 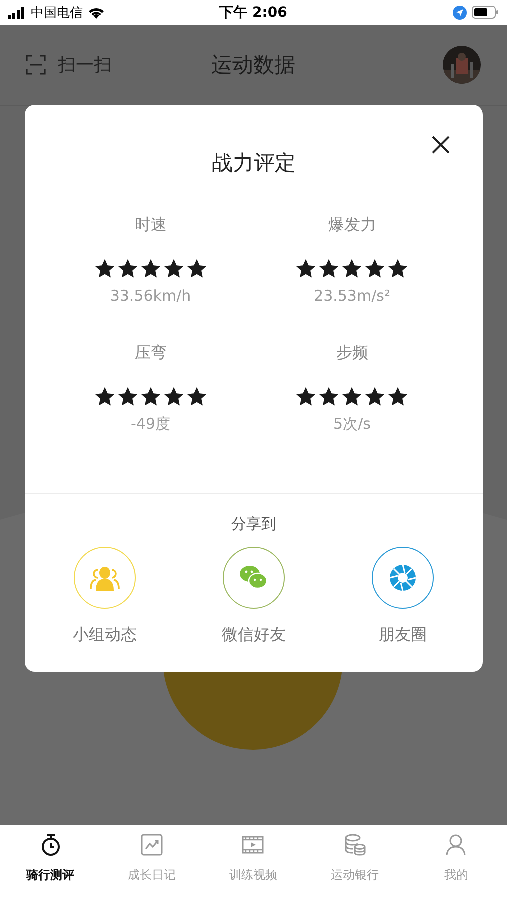 What do you see at coordinates (152, 845) in the screenshot?
I see `chart-icon` at bounding box center [152, 845].